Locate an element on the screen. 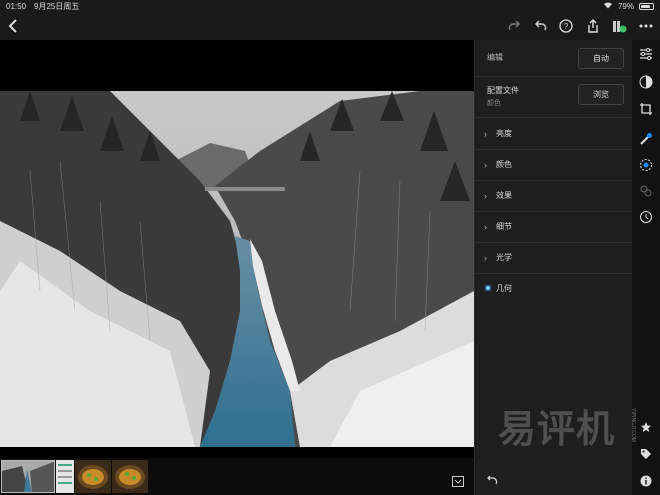  section-effects: › 效果 is located at coordinates (554, 195).